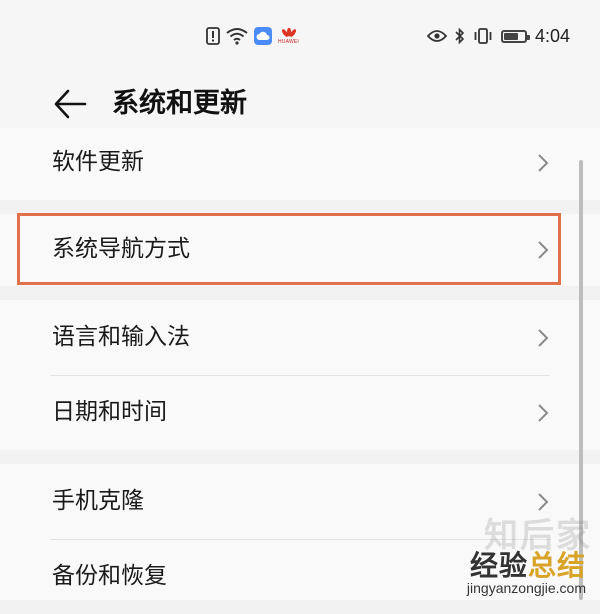 This screenshot has width=600, height=614. I want to click on arrow-left-icon, so click(70, 104).